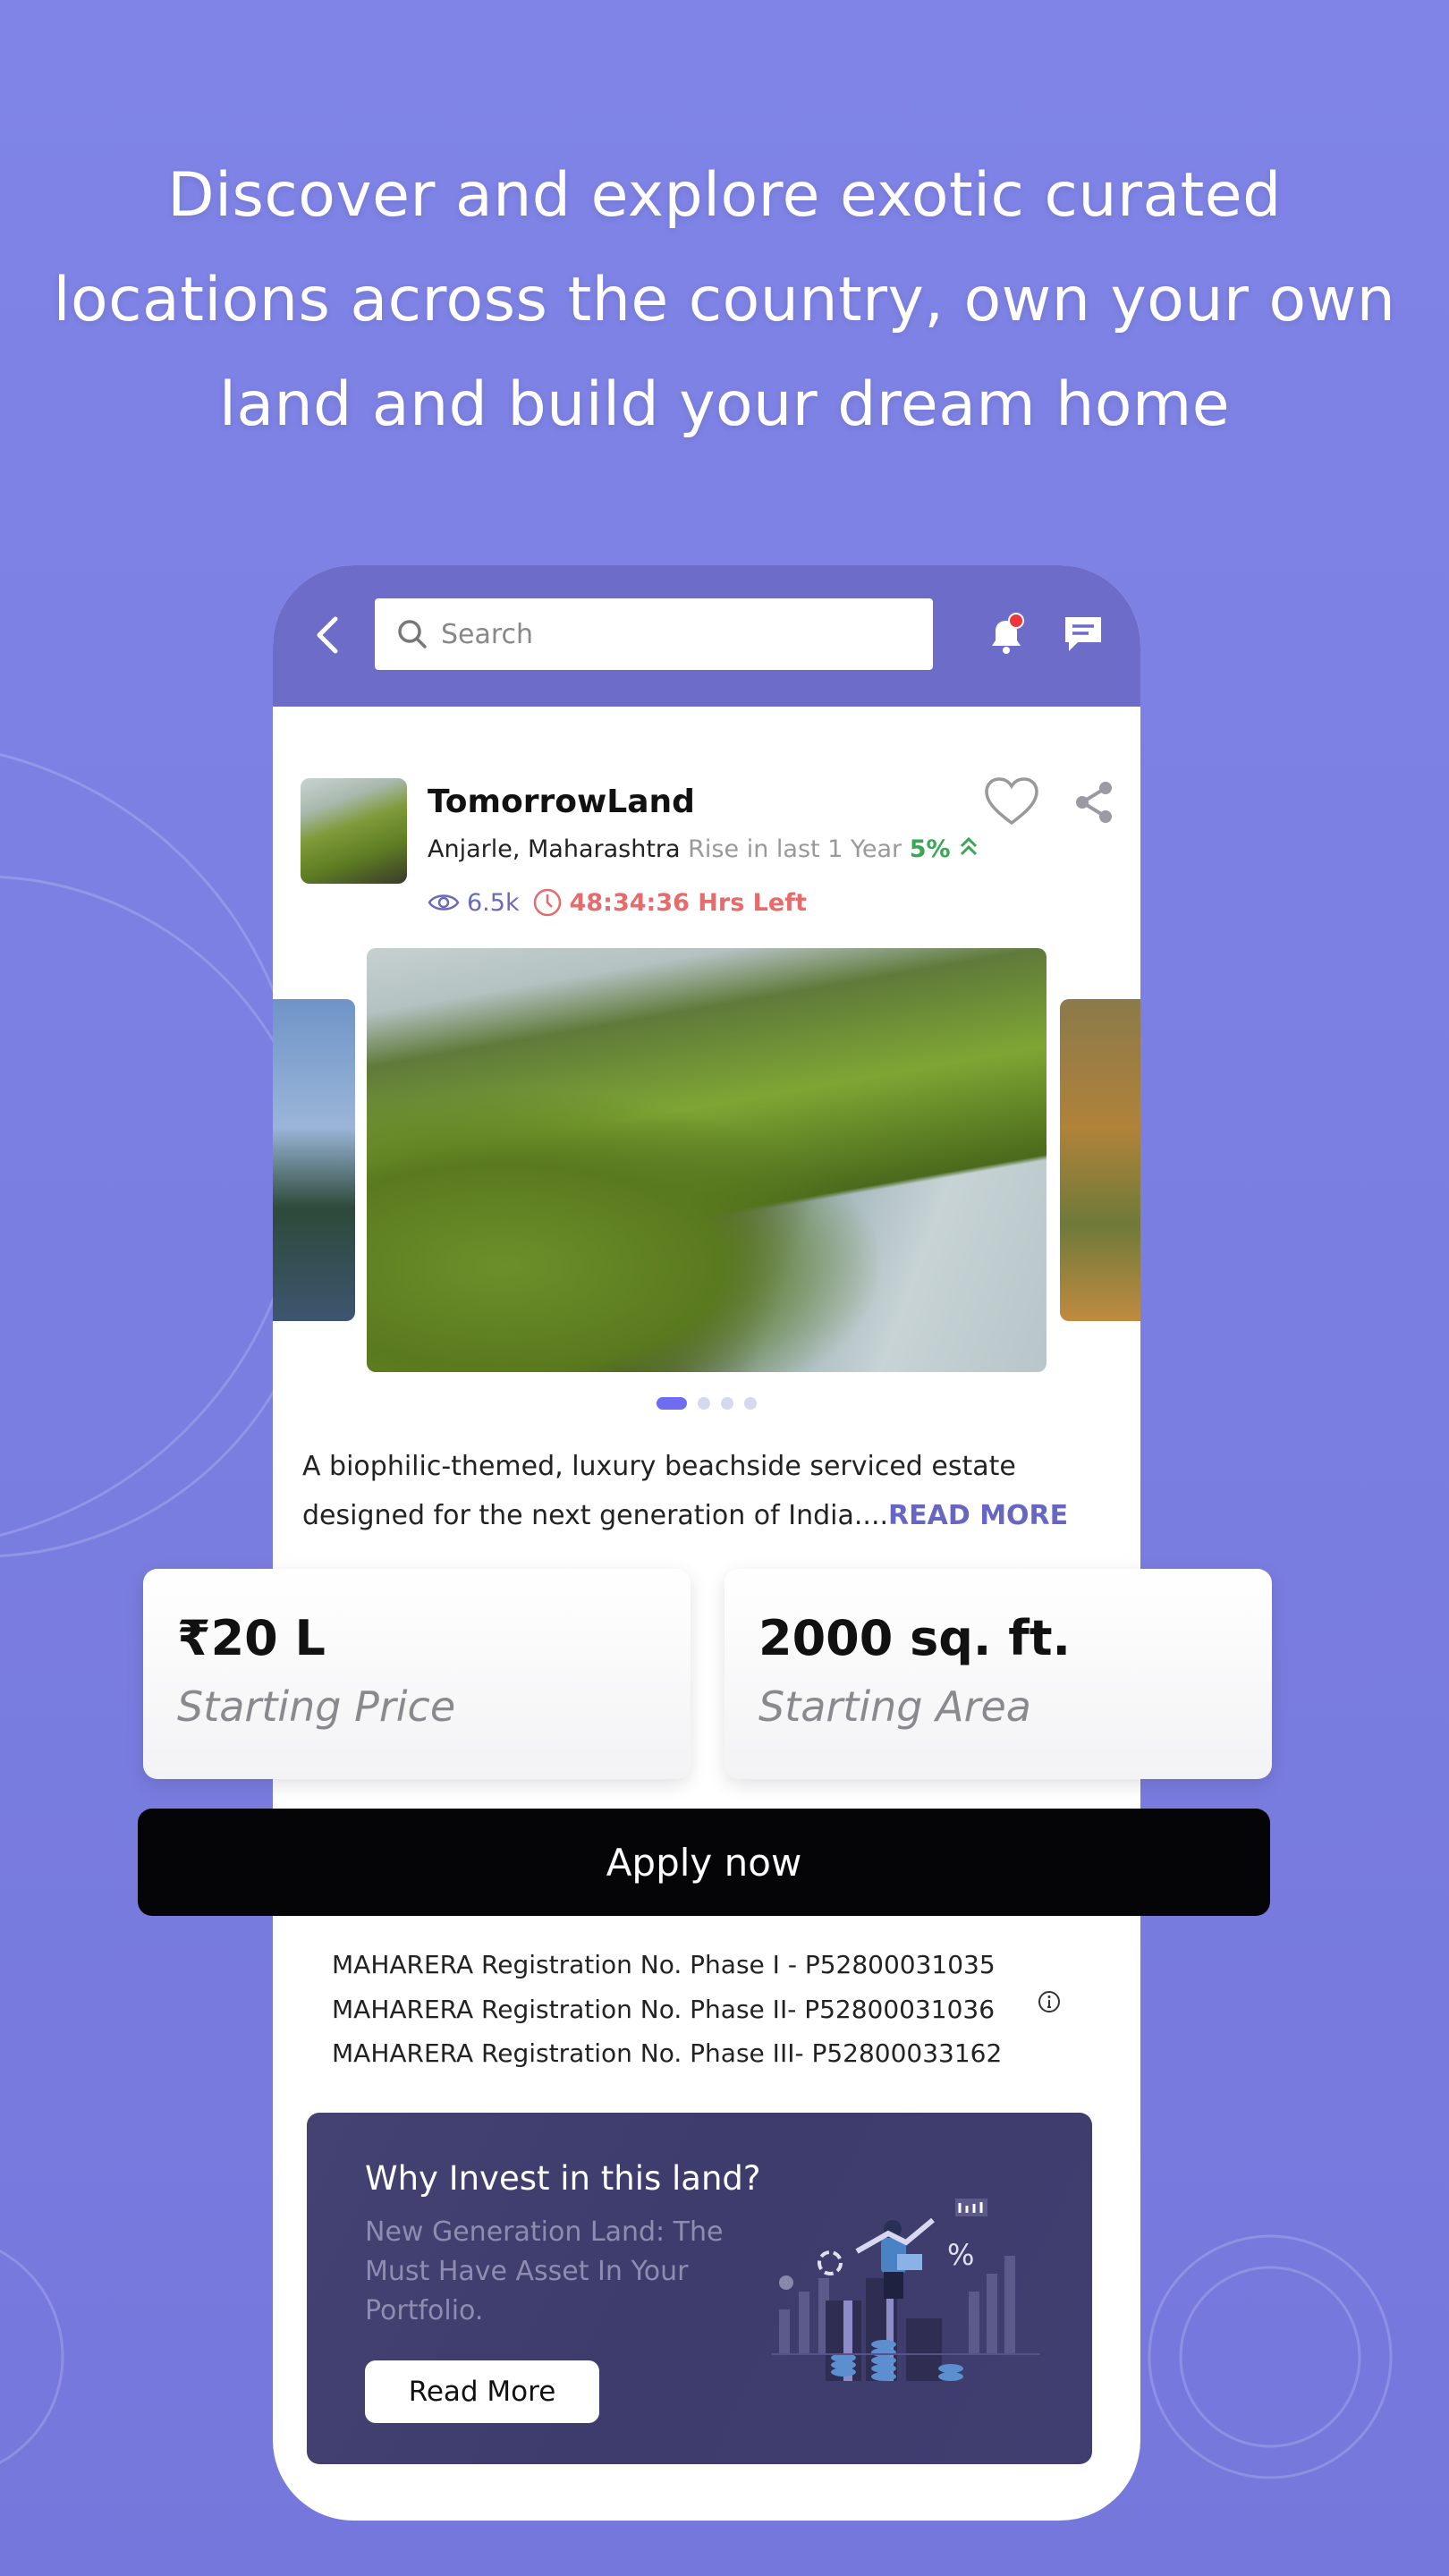  I want to click on heart-icon, so click(1011, 801).